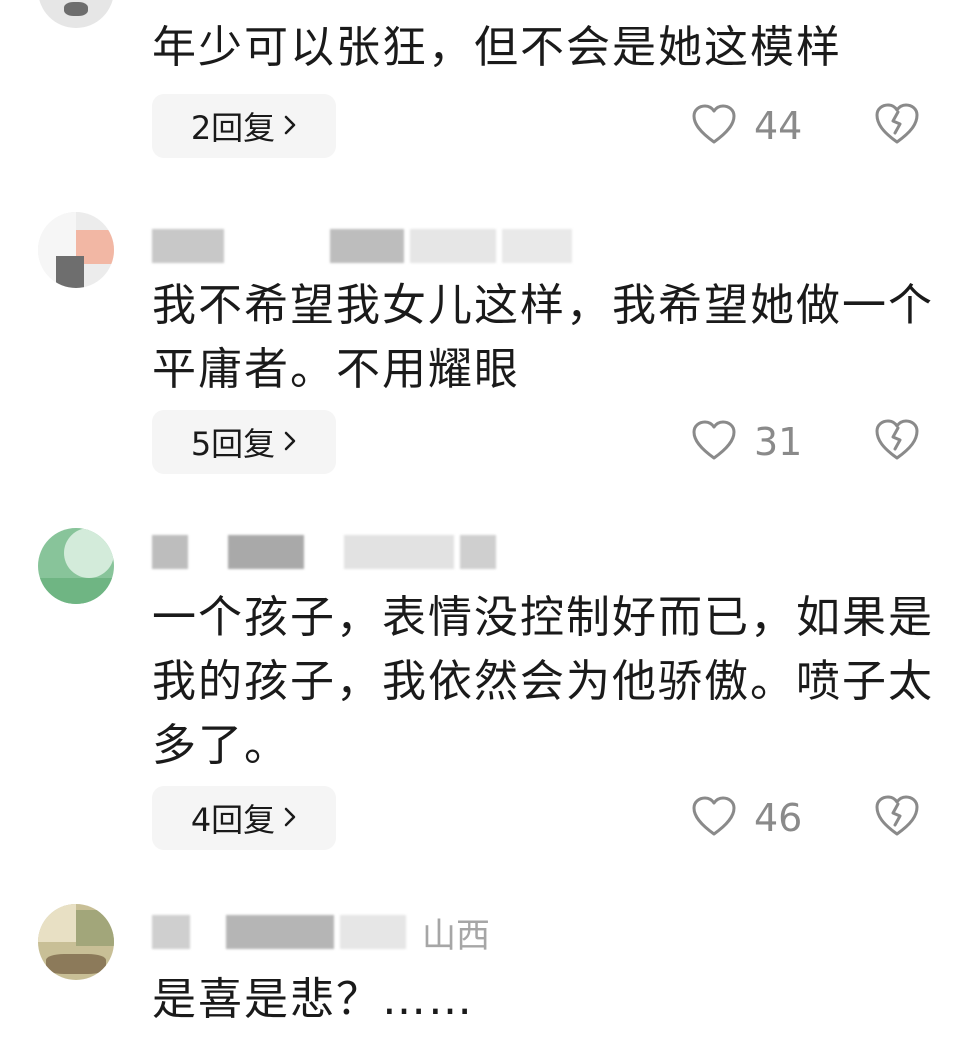 This screenshot has height=1050, width=970. Describe the element at coordinates (456, 935) in the screenshot. I see `region-label: 山西` at that location.